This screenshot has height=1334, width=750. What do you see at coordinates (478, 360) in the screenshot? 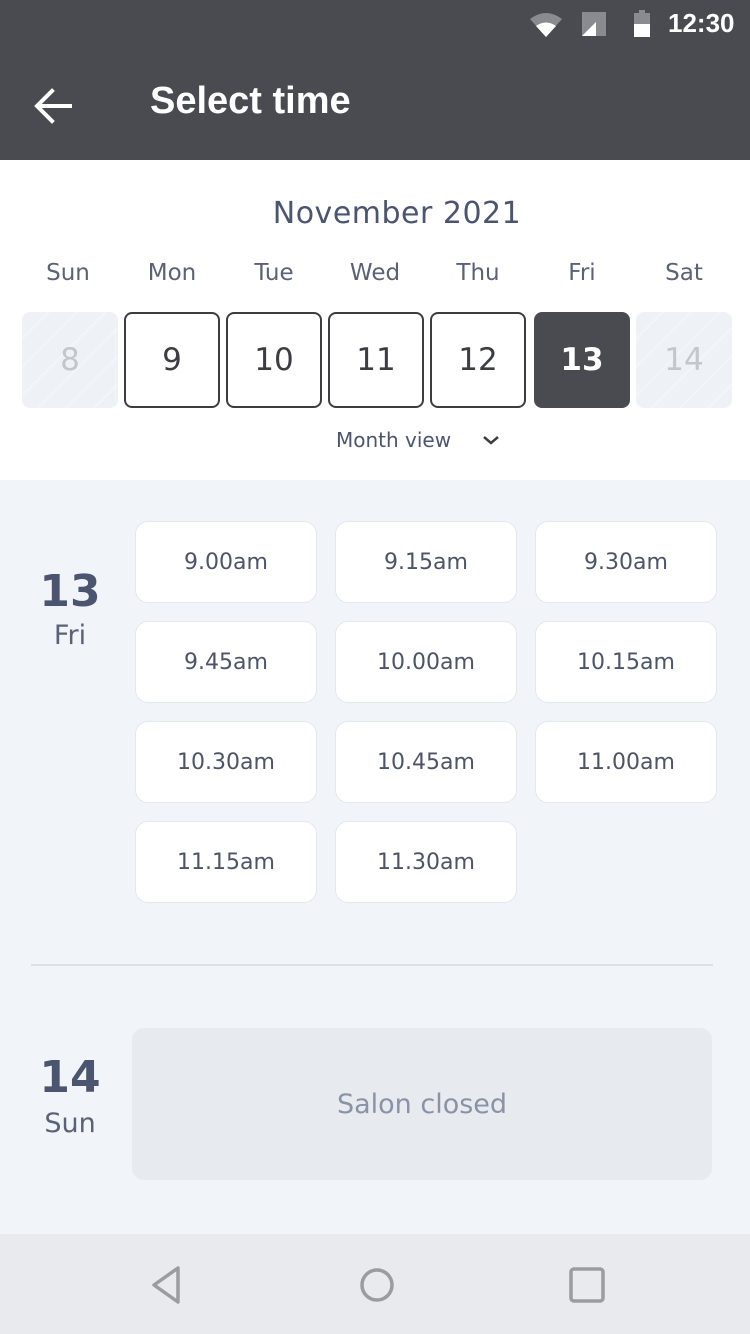
I see `day-12: 12` at bounding box center [478, 360].